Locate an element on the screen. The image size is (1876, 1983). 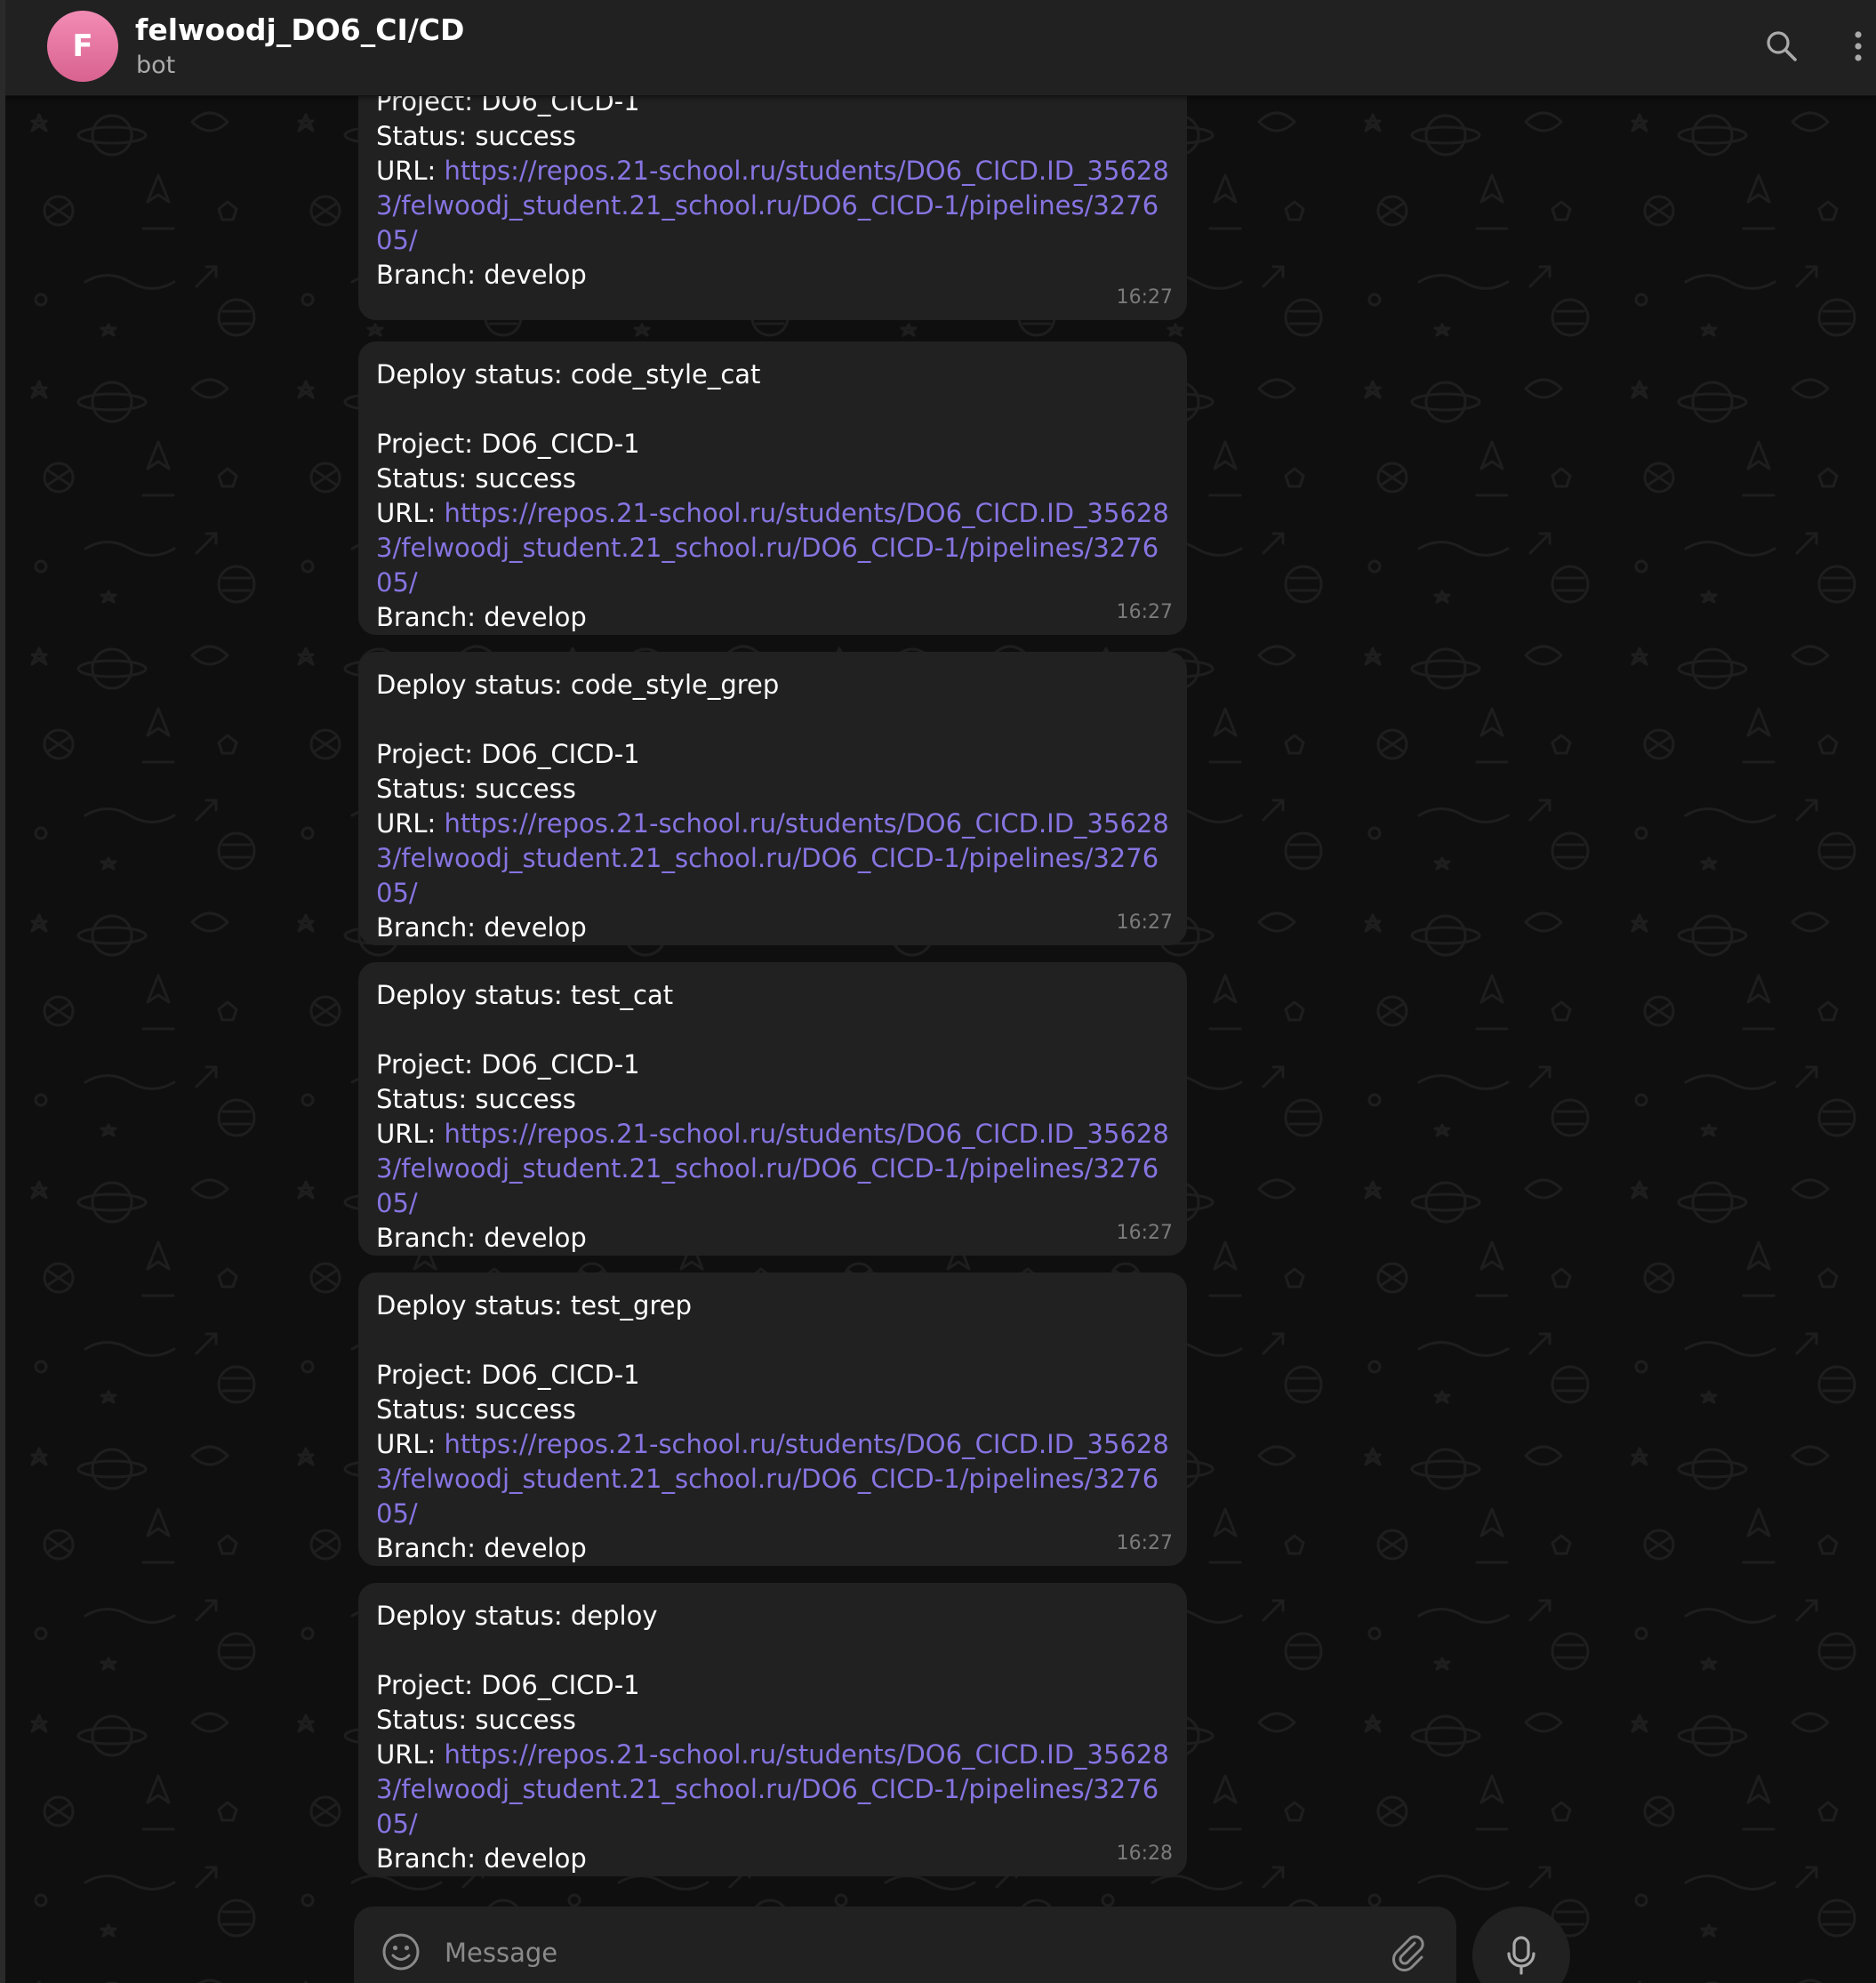
avatar: F is located at coordinates (82, 47).